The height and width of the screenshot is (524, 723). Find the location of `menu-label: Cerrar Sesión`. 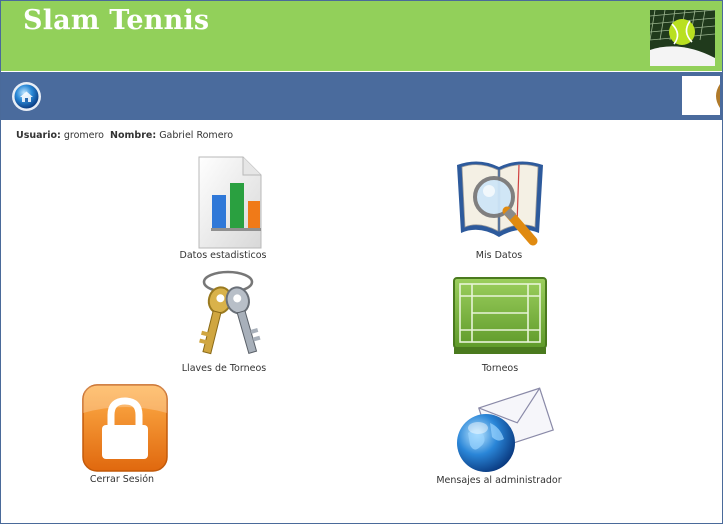

menu-label: Cerrar Sesión is located at coordinates (122, 479).